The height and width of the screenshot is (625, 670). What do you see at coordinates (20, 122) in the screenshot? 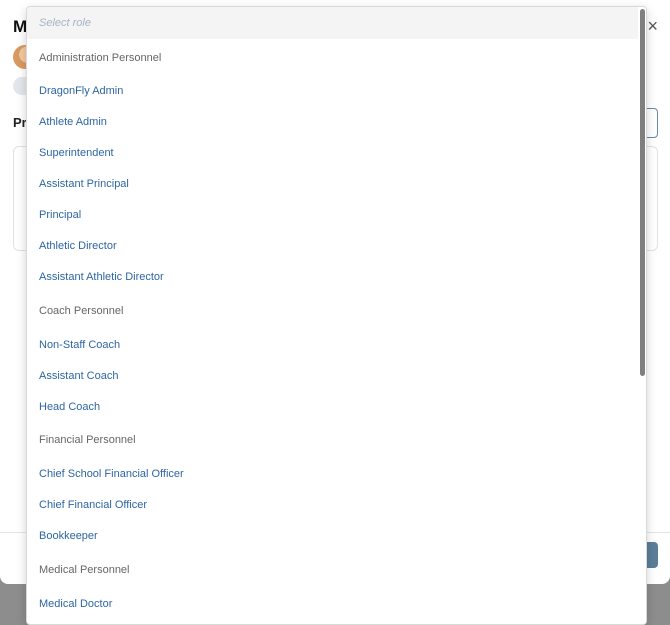
I see `section-label: Pr` at bounding box center [20, 122].